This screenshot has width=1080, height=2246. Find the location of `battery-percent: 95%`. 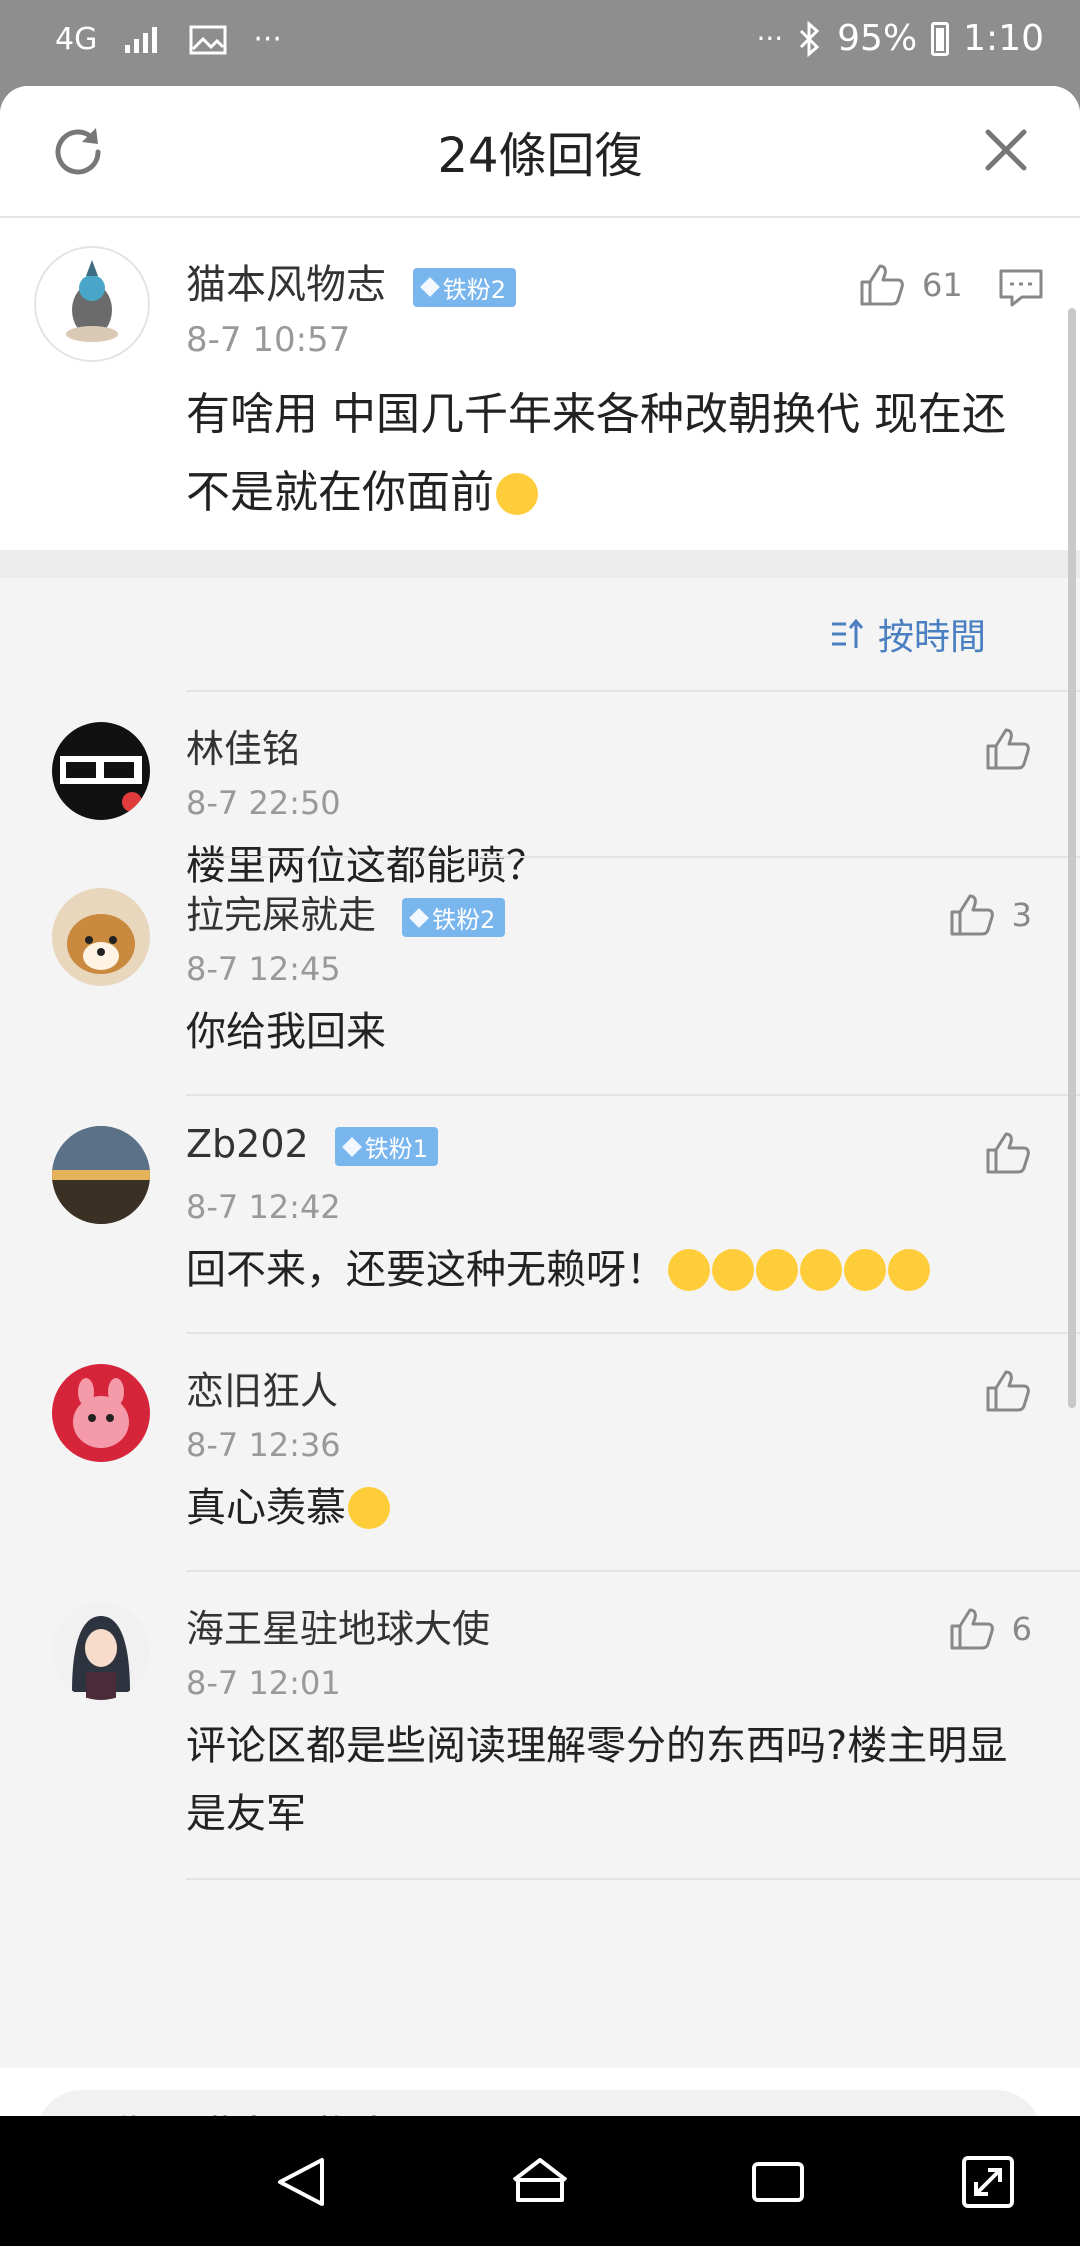

battery-percent: 95% is located at coordinates (877, 38).